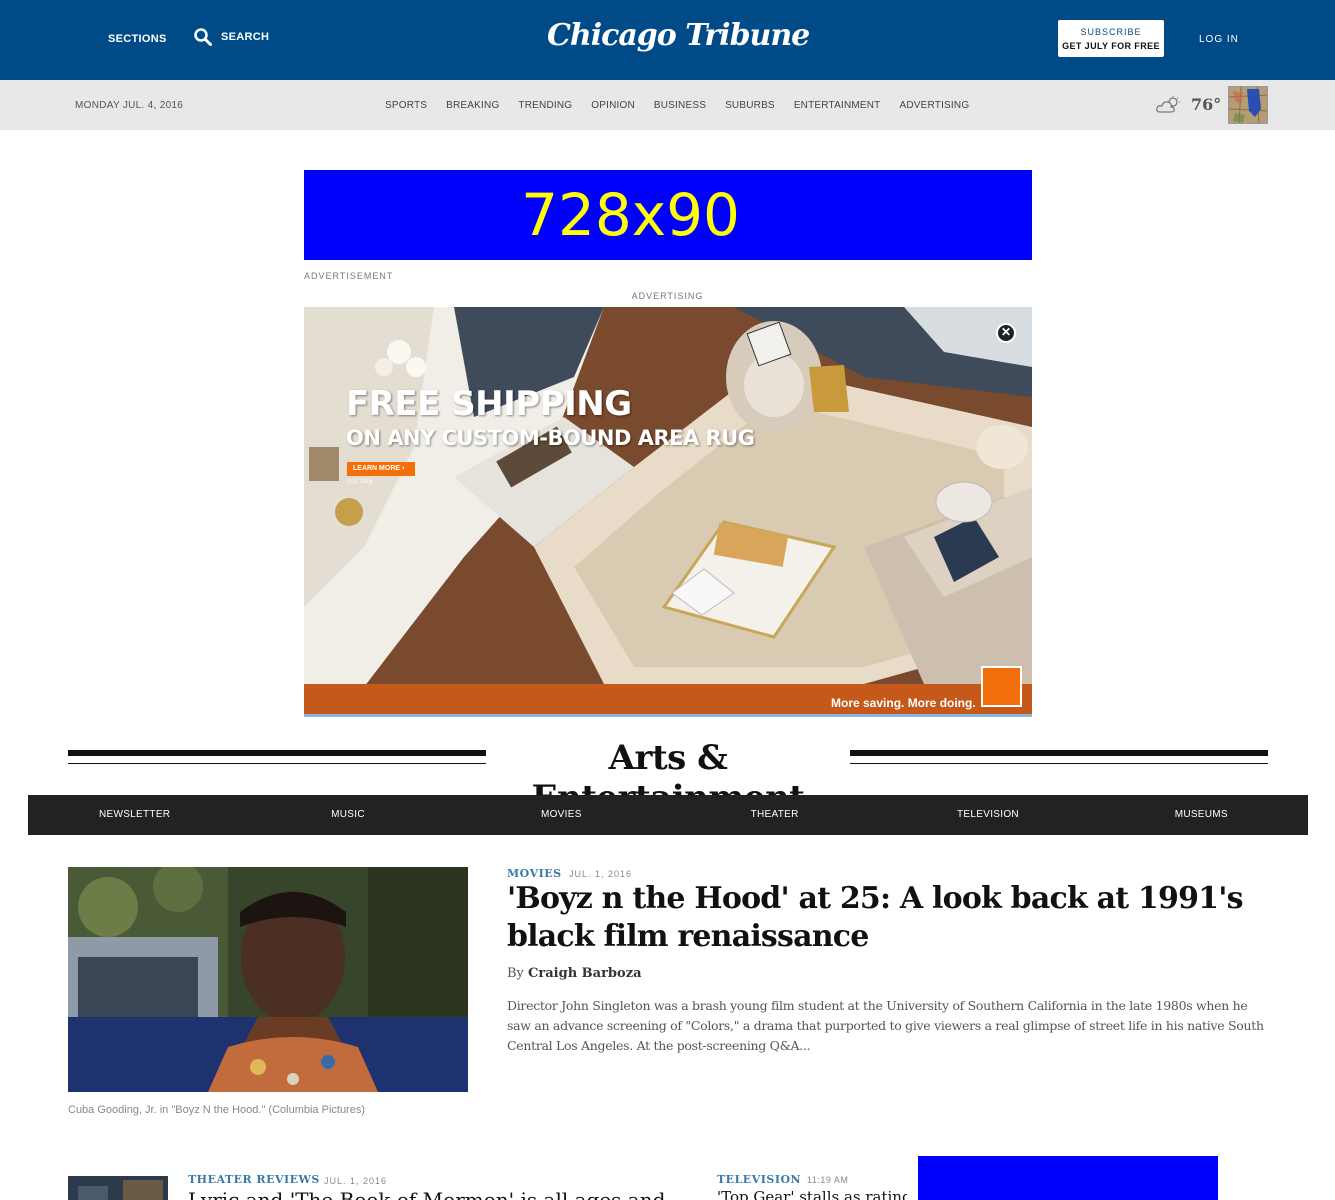 This screenshot has width=1335, height=1200. What do you see at coordinates (472, 105) in the screenshot?
I see `nav-link-breaking: BREAKING` at bounding box center [472, 105].